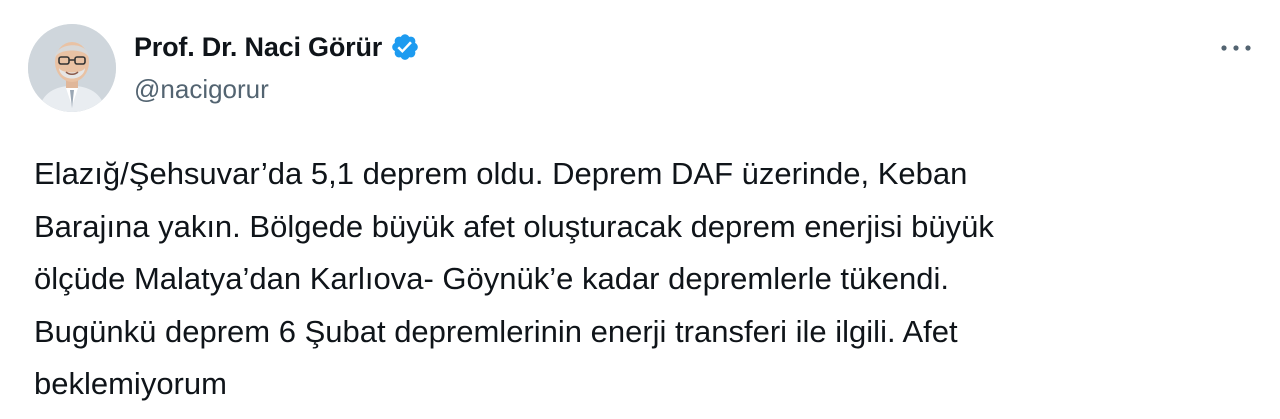 The height and width of the screenshot is (419, 1280). Describe the element at coordinates (405, 47) in the screenshot. I see `verified-badge-icon` at that location.